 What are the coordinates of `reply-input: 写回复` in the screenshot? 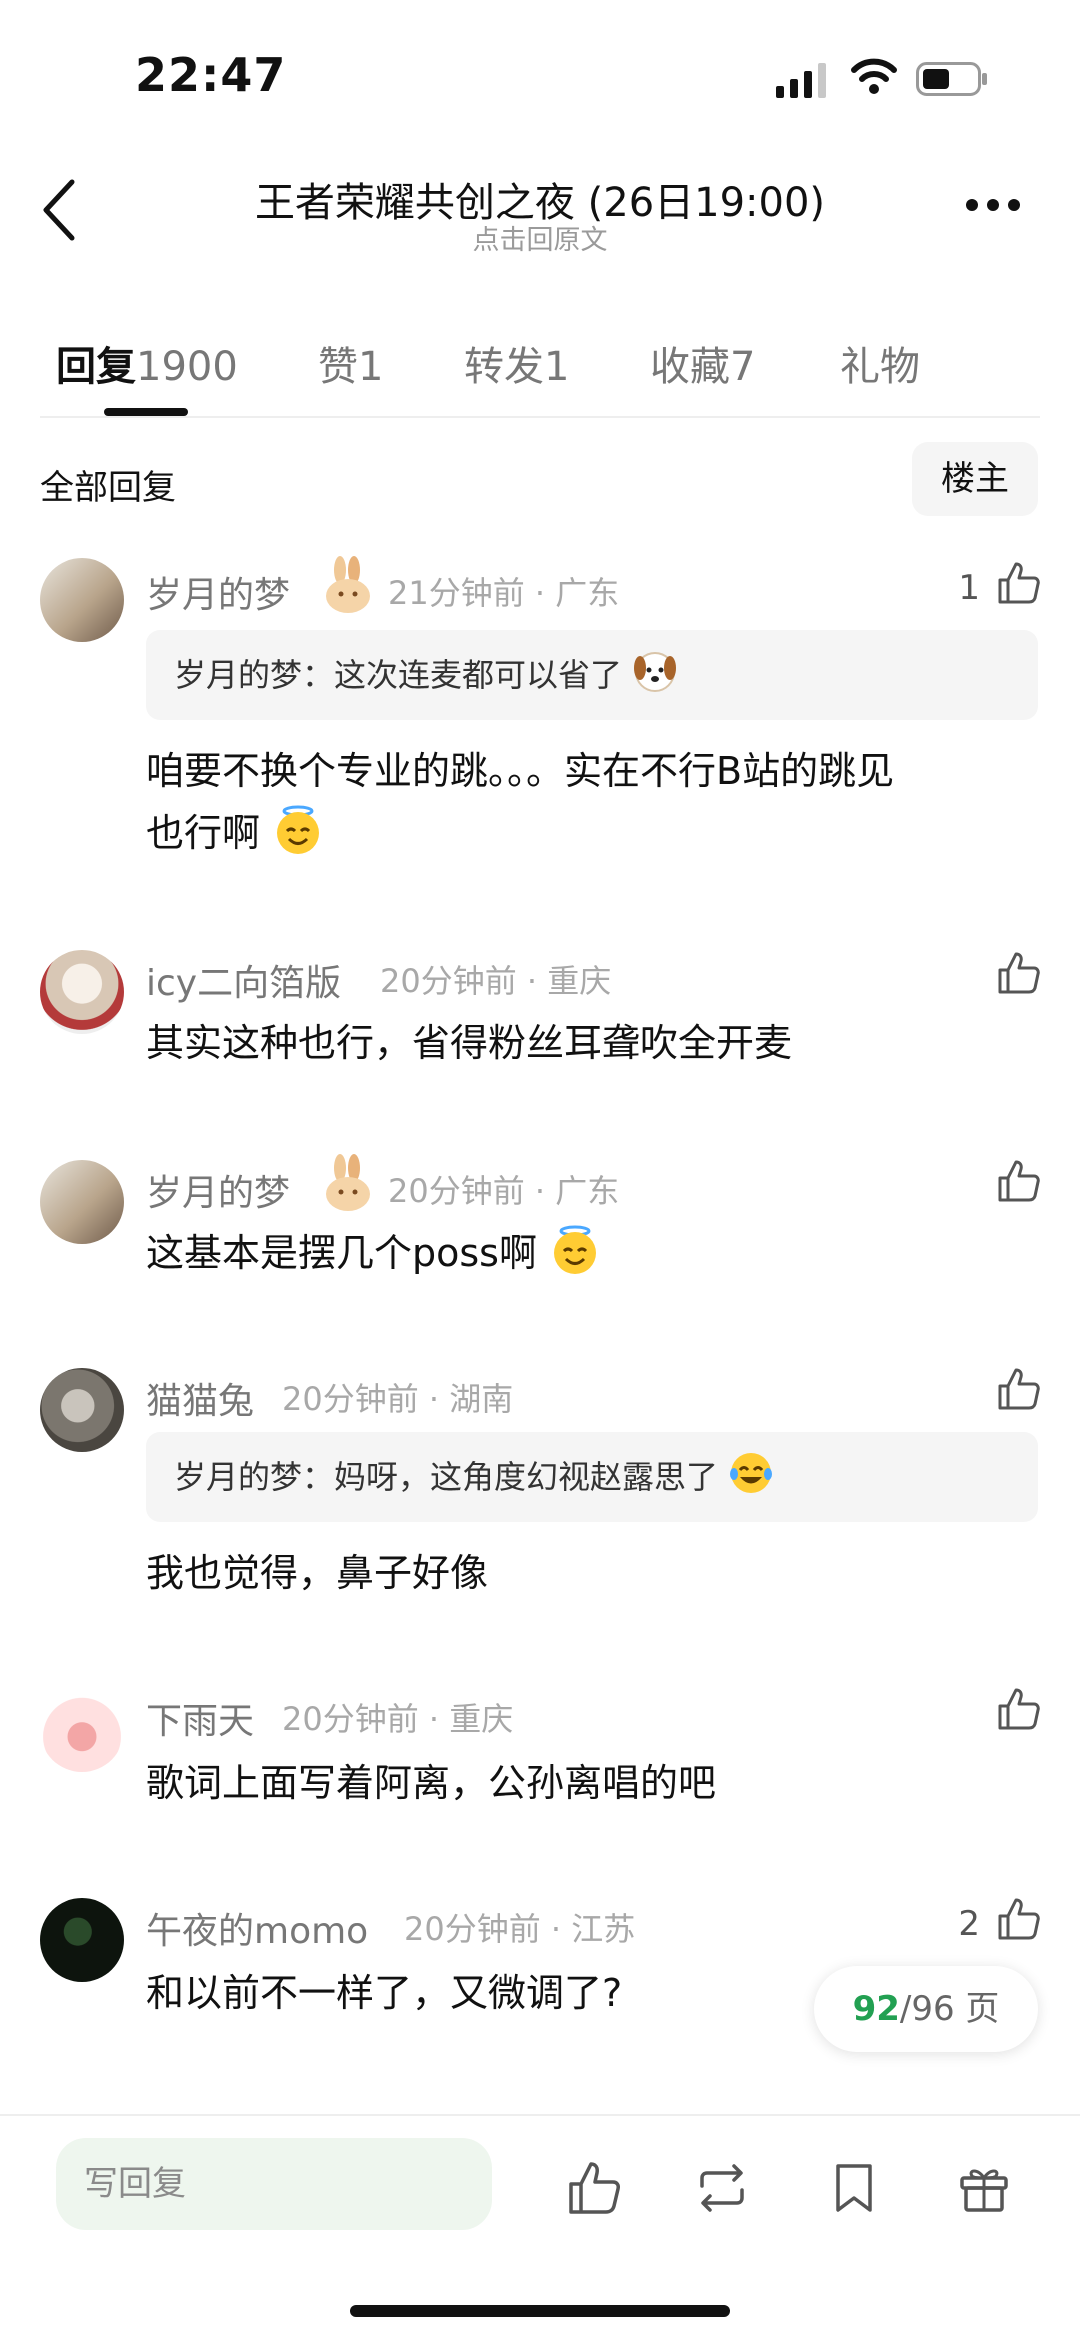 It's located at (274, 2184).